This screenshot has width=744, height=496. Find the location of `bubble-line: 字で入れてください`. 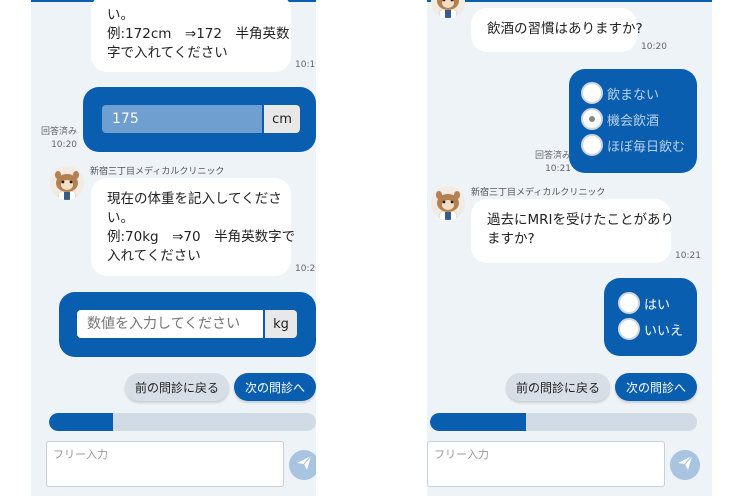

bubble-line: 字で入れてください is located at coordinates (167, 53).